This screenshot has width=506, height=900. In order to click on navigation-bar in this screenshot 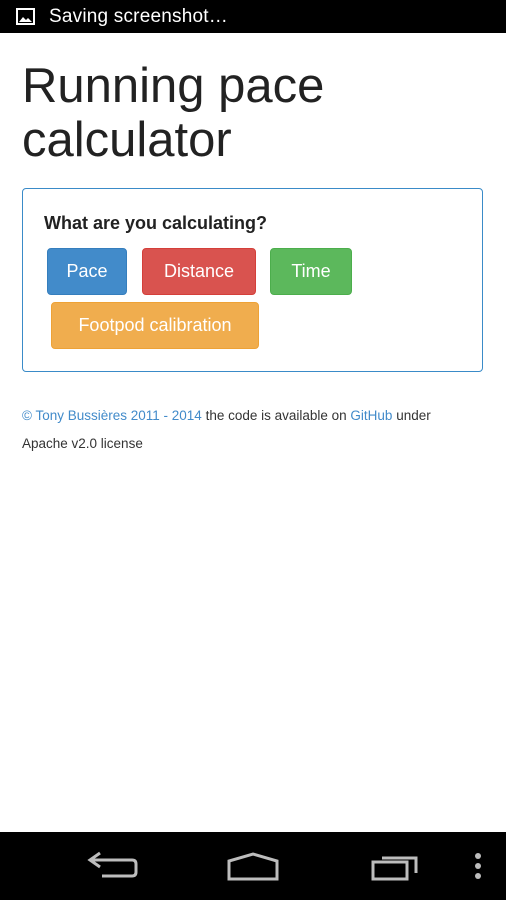, I will do `click(253, 866)`.